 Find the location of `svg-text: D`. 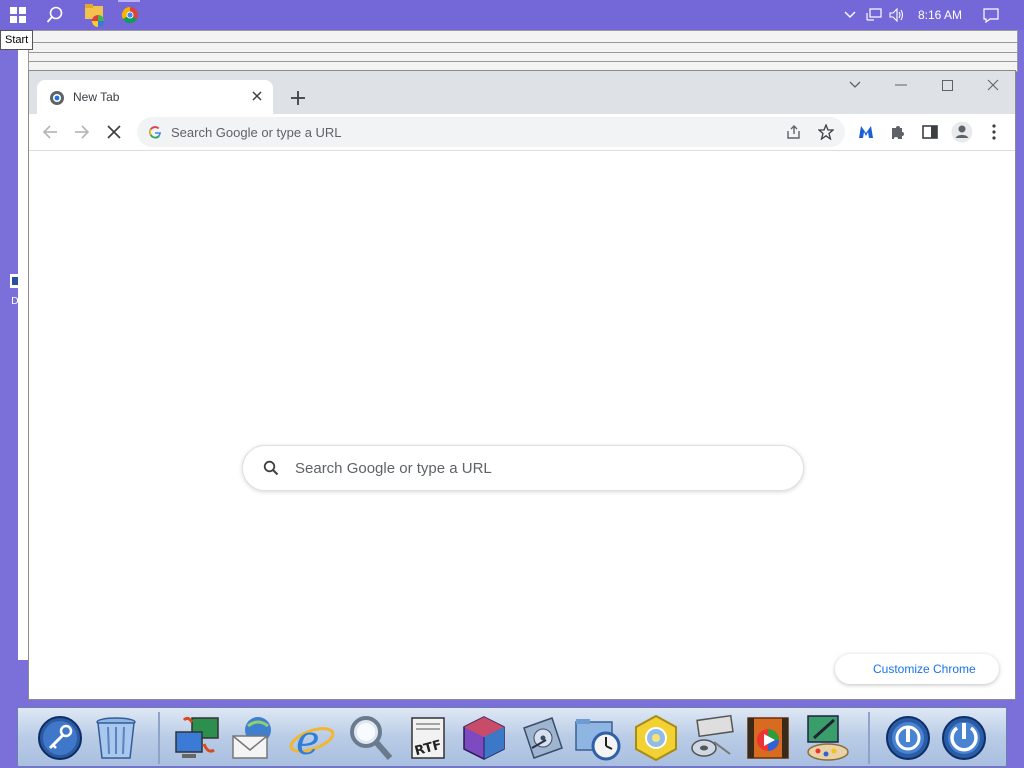

svg-text: D is located at coordinates (15, 301).